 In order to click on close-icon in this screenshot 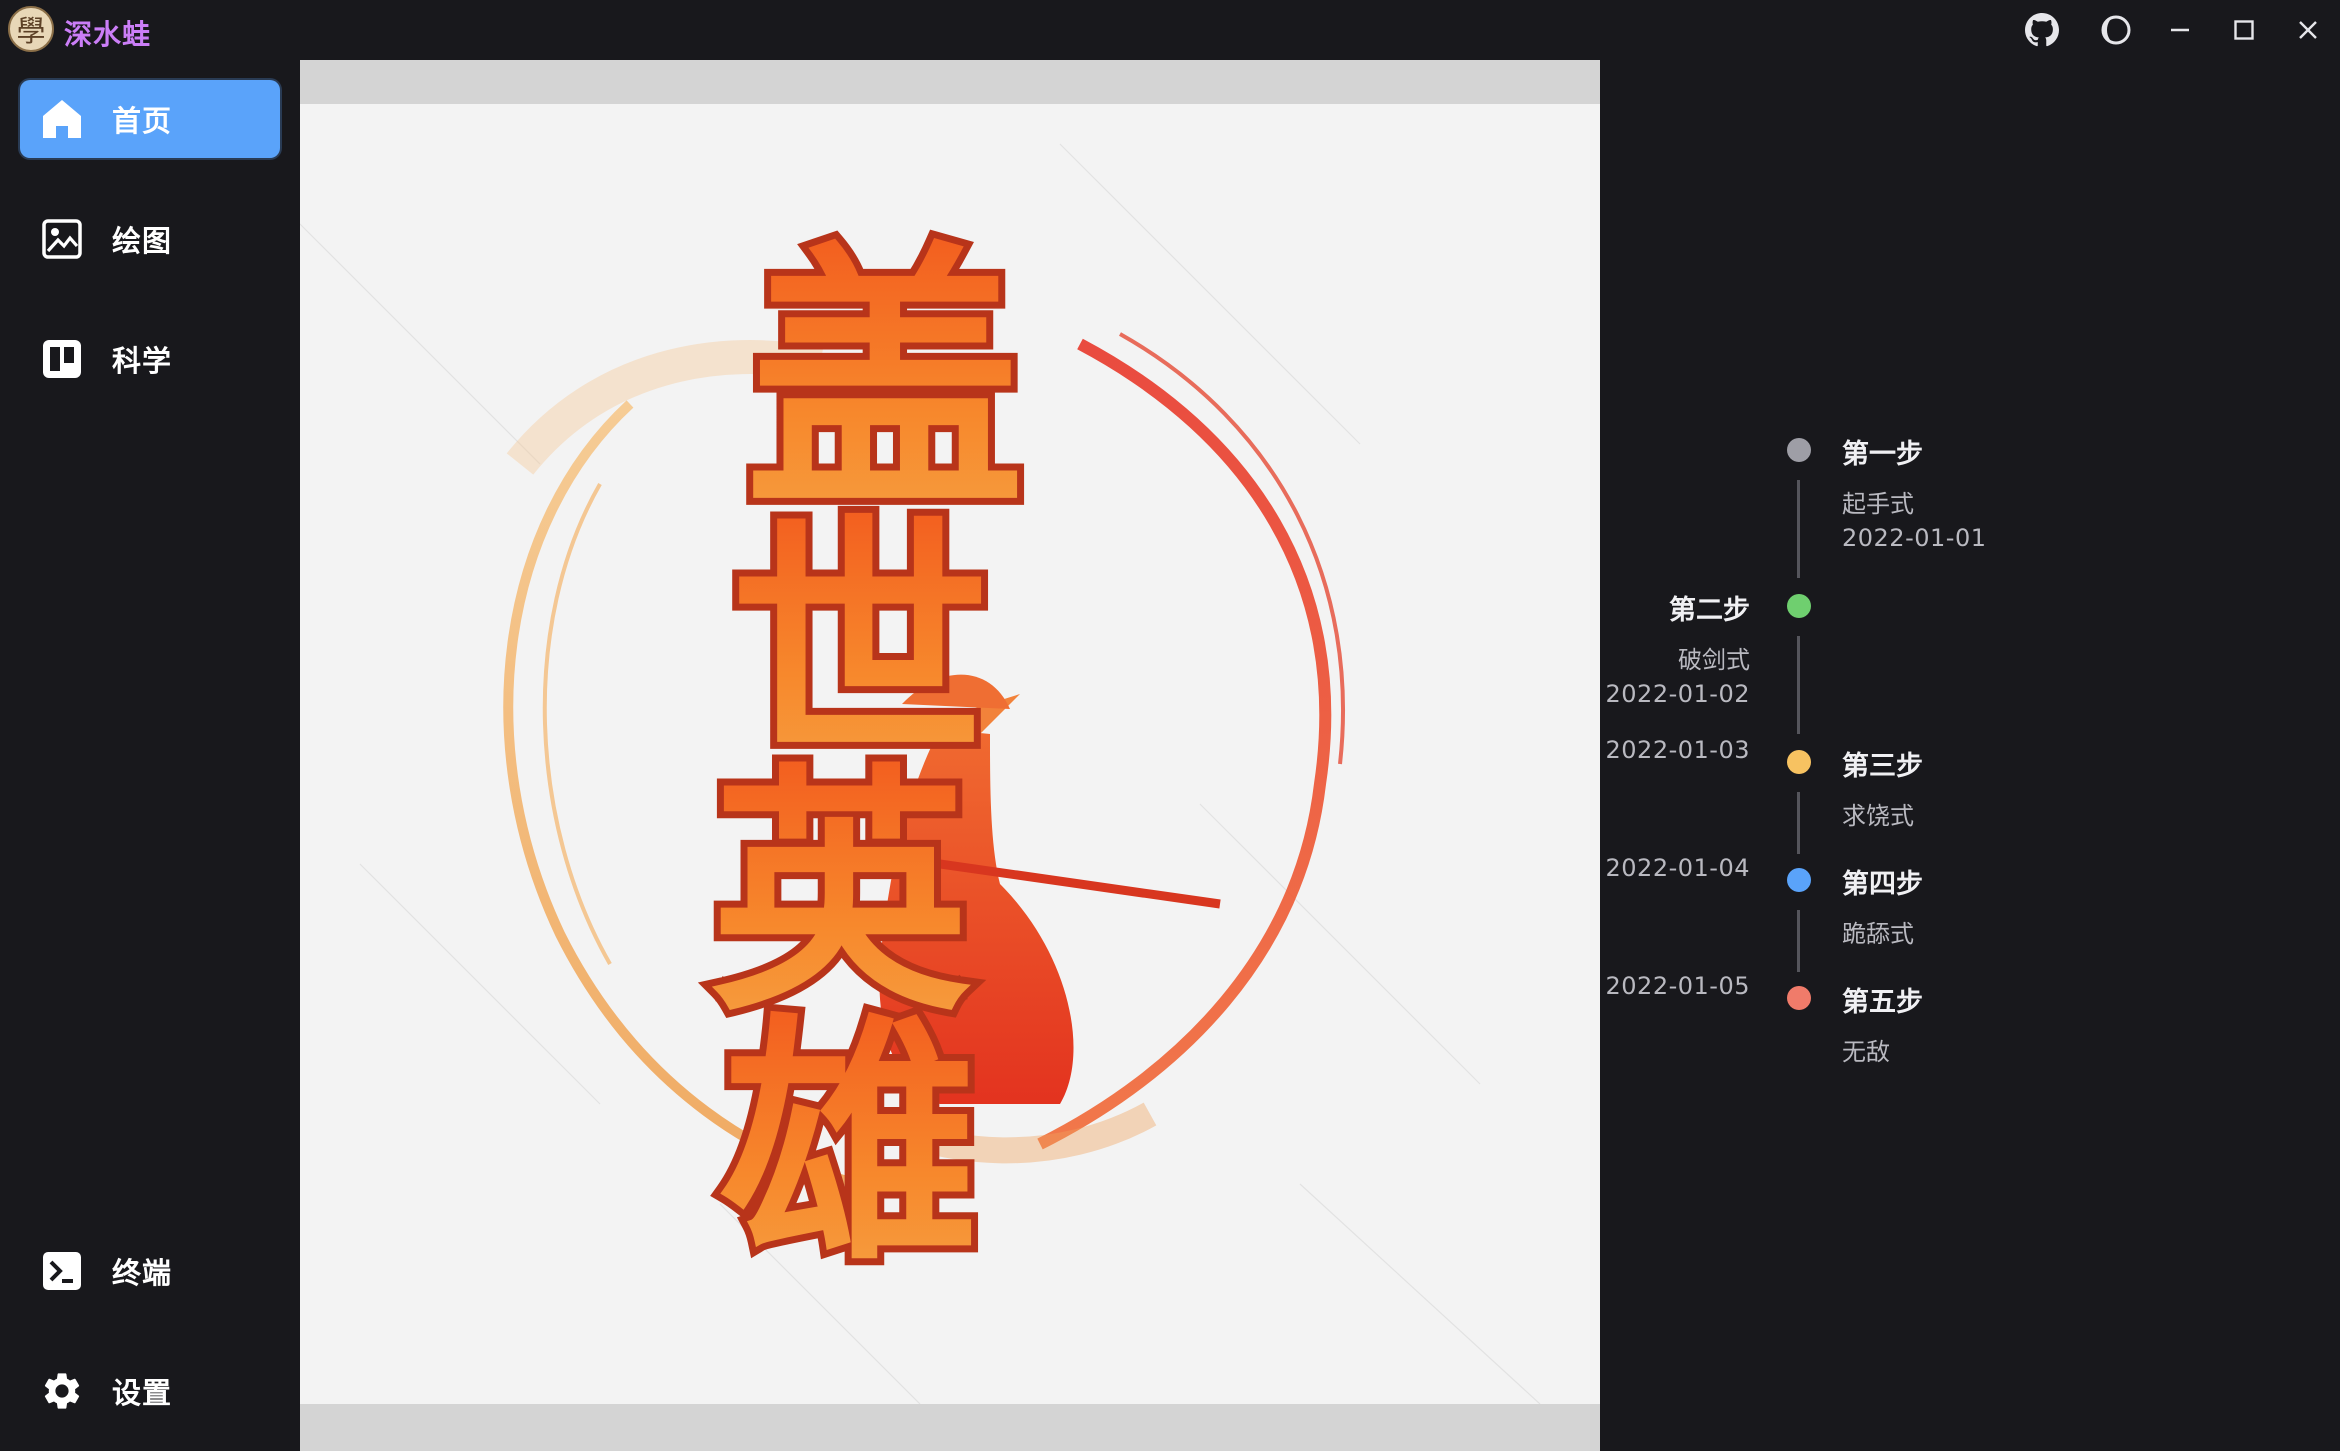, I will do `click(2308, 30)`.